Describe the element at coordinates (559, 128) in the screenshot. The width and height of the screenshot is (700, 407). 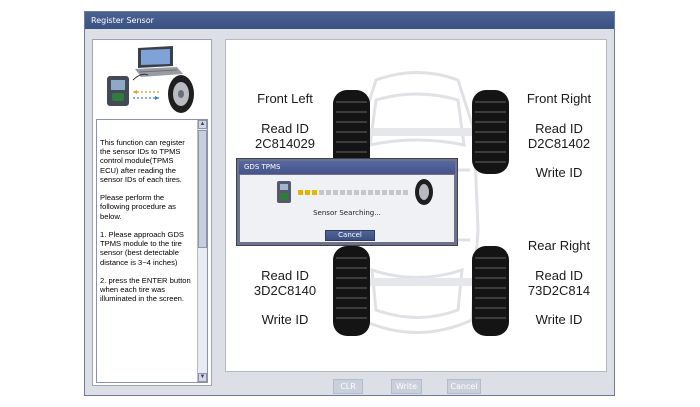
I see `front-right-read-label: Read ID` at that location.